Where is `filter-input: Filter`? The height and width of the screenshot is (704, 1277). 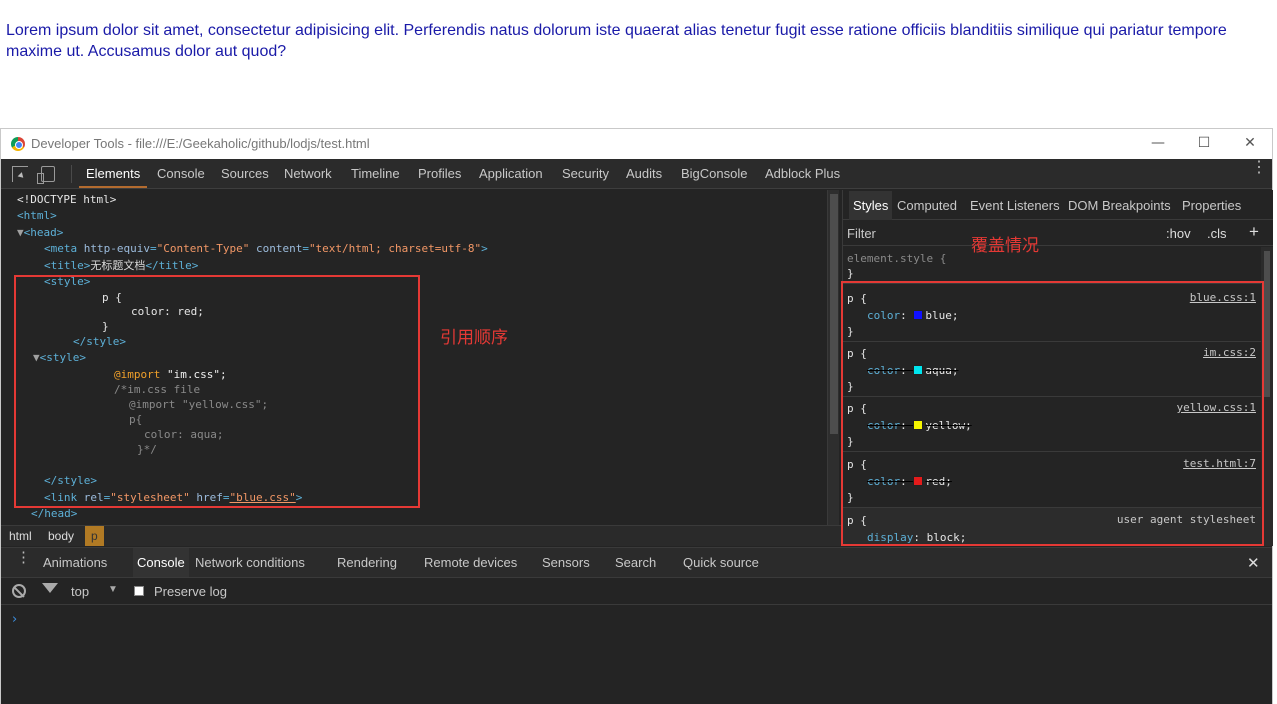
filter-input: Filter is located at coordinates (861, 233).